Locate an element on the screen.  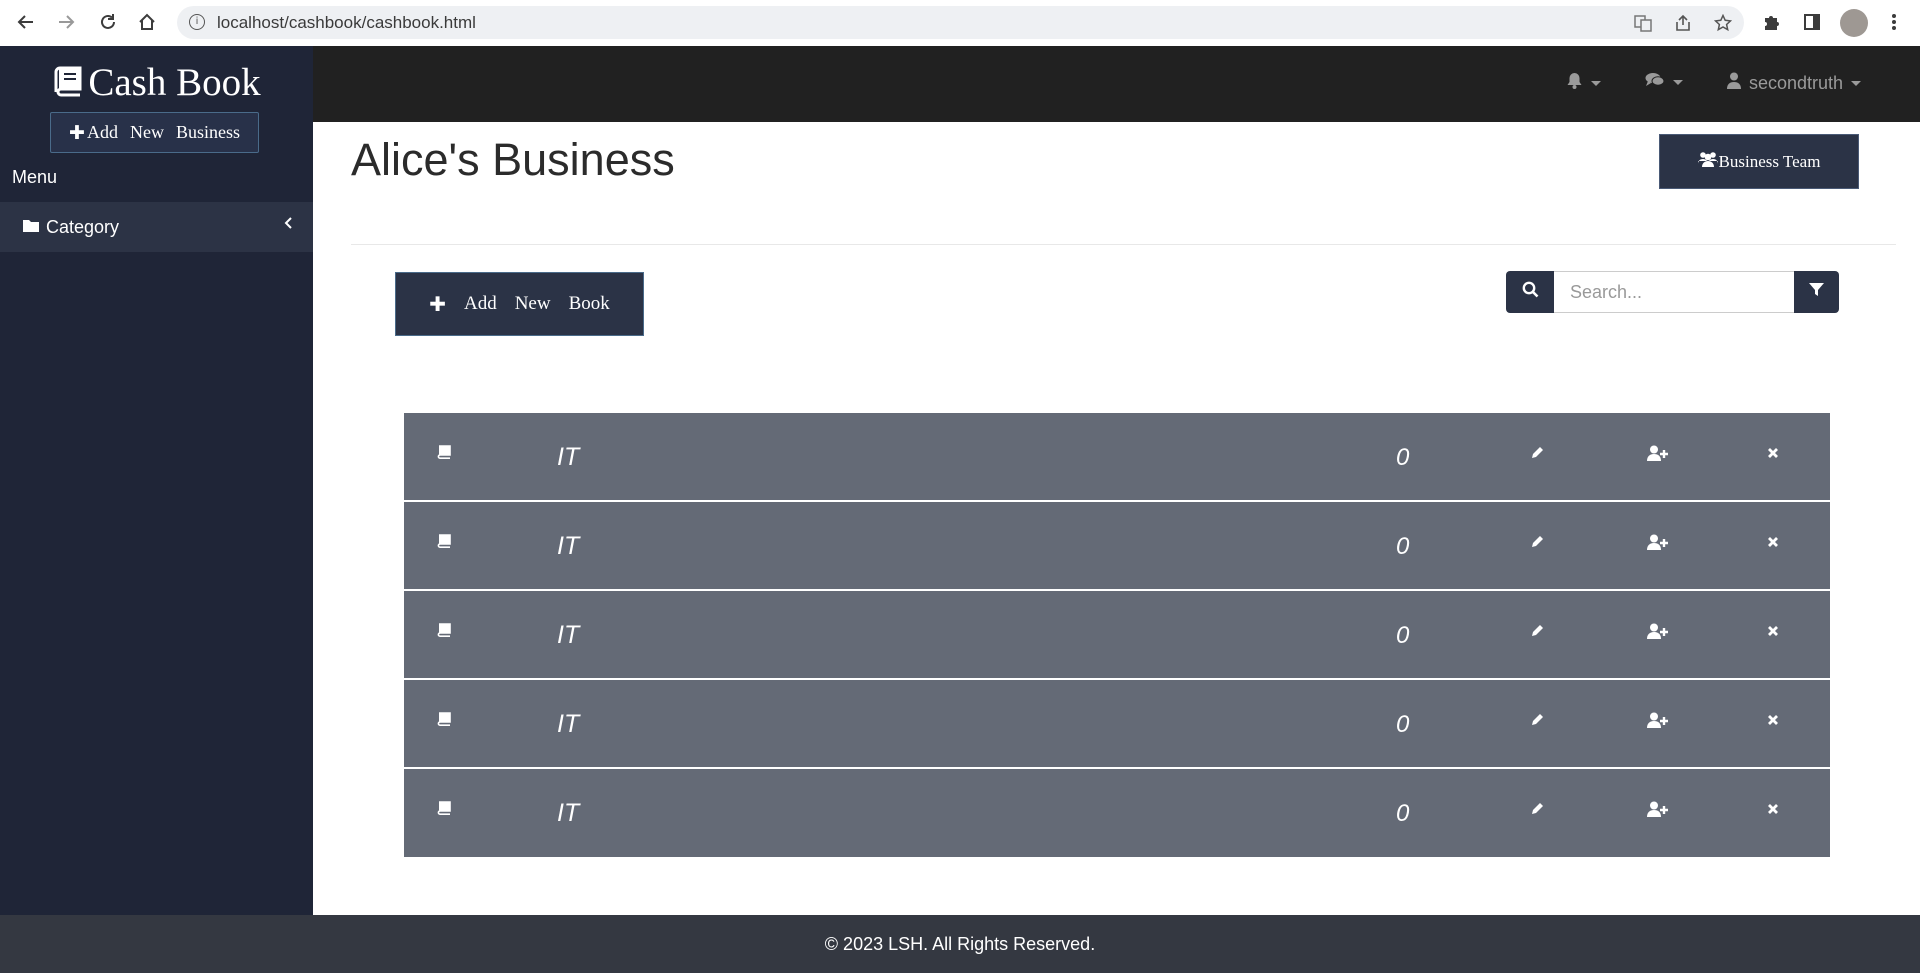
profile-avatar is located at coordinates (1854, 23).